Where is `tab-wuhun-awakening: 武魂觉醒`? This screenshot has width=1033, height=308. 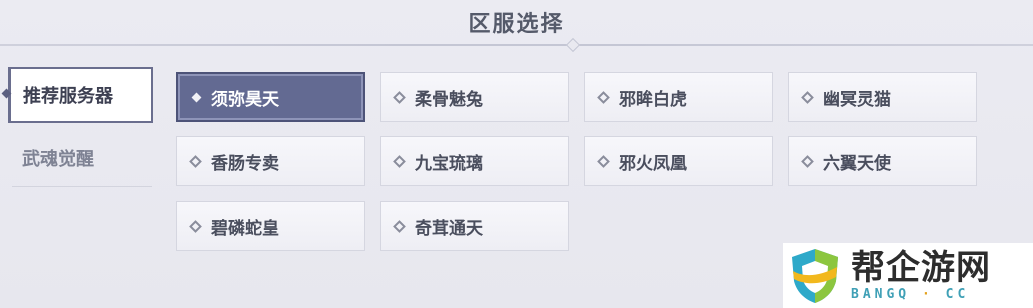
tab-wuhun-awakening: 武魂觉醒 is located at coordinates (80, 158).